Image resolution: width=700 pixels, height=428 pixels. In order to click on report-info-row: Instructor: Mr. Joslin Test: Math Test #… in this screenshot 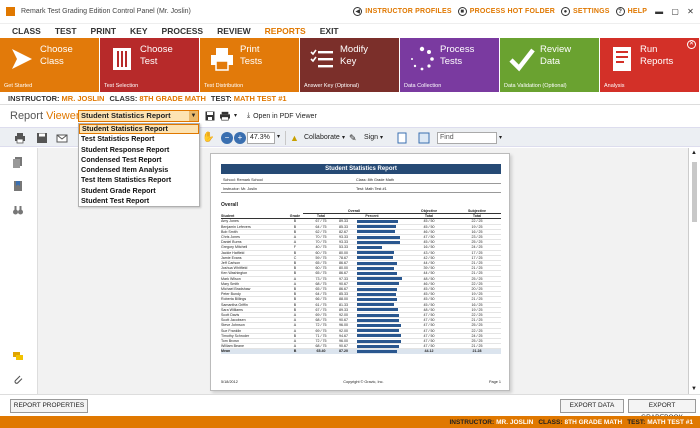, I will do `click(361, 189)`.